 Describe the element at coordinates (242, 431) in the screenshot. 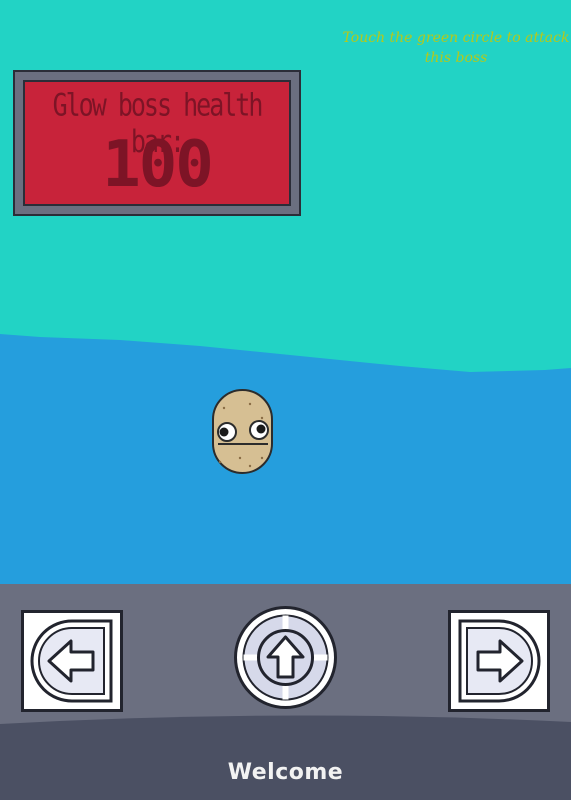

I see `potato-player` at that location.